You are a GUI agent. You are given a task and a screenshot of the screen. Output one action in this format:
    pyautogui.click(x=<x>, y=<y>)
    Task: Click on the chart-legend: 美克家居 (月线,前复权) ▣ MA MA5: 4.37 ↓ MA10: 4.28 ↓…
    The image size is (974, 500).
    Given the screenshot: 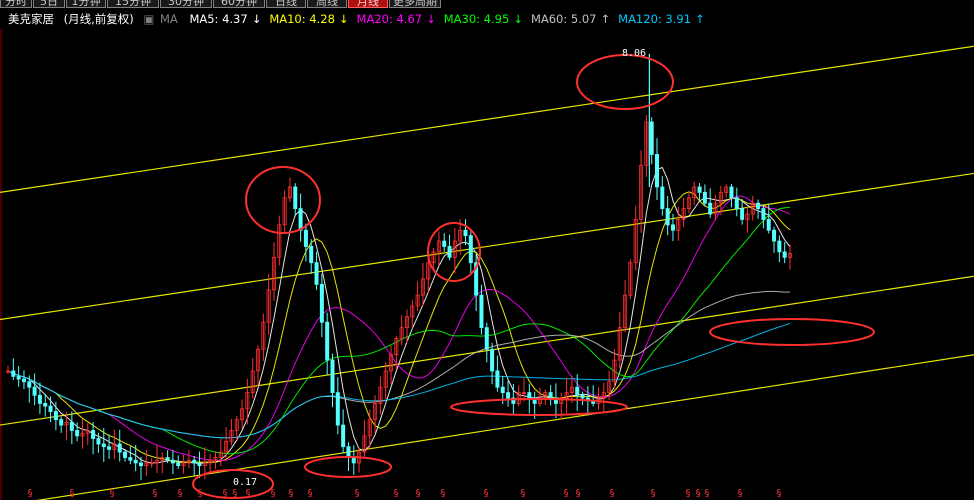 What is the action you would take?
    pyautogui.click(x=352, y=19)
    